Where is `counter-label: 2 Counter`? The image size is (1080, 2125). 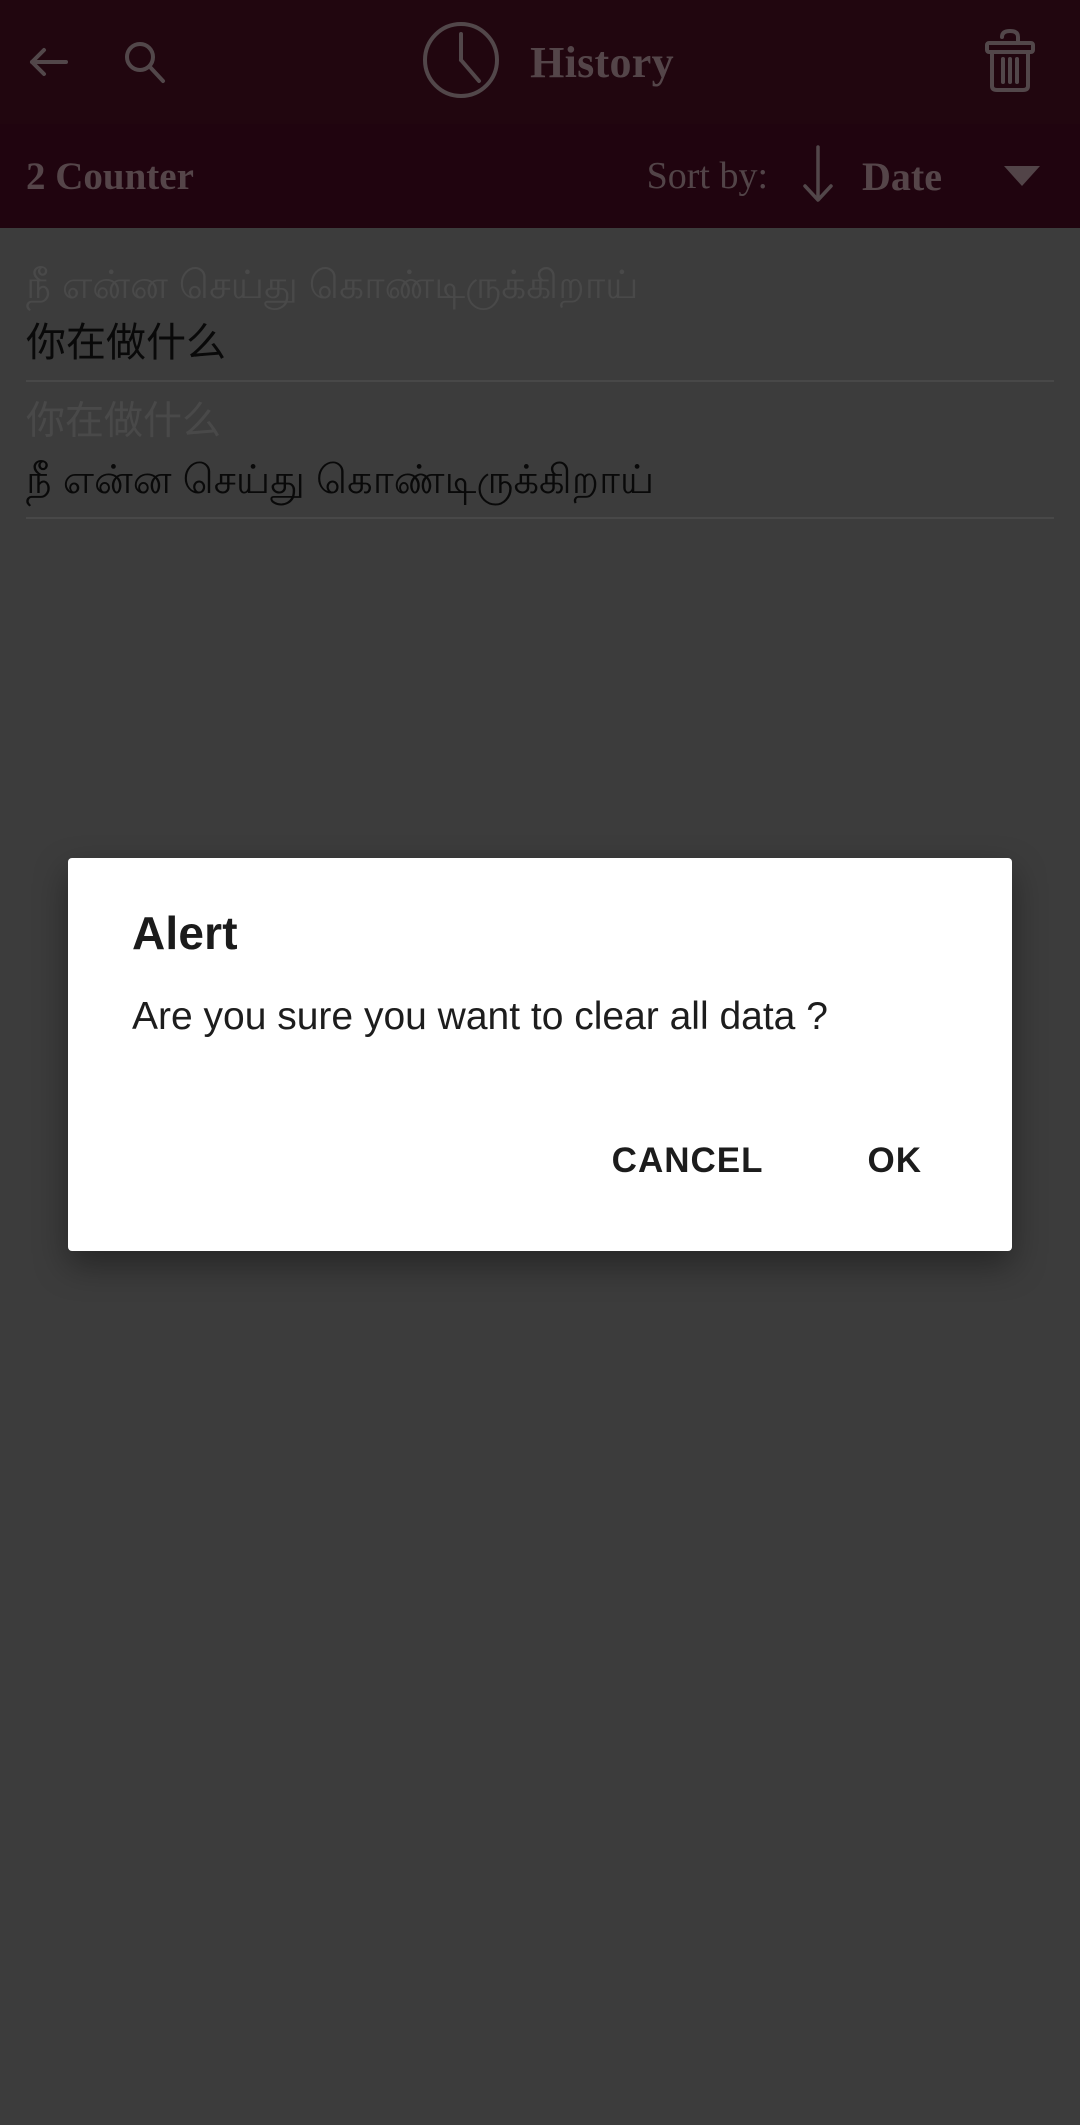
counter-label: 2 Counter is located at coordinates (110, 176).